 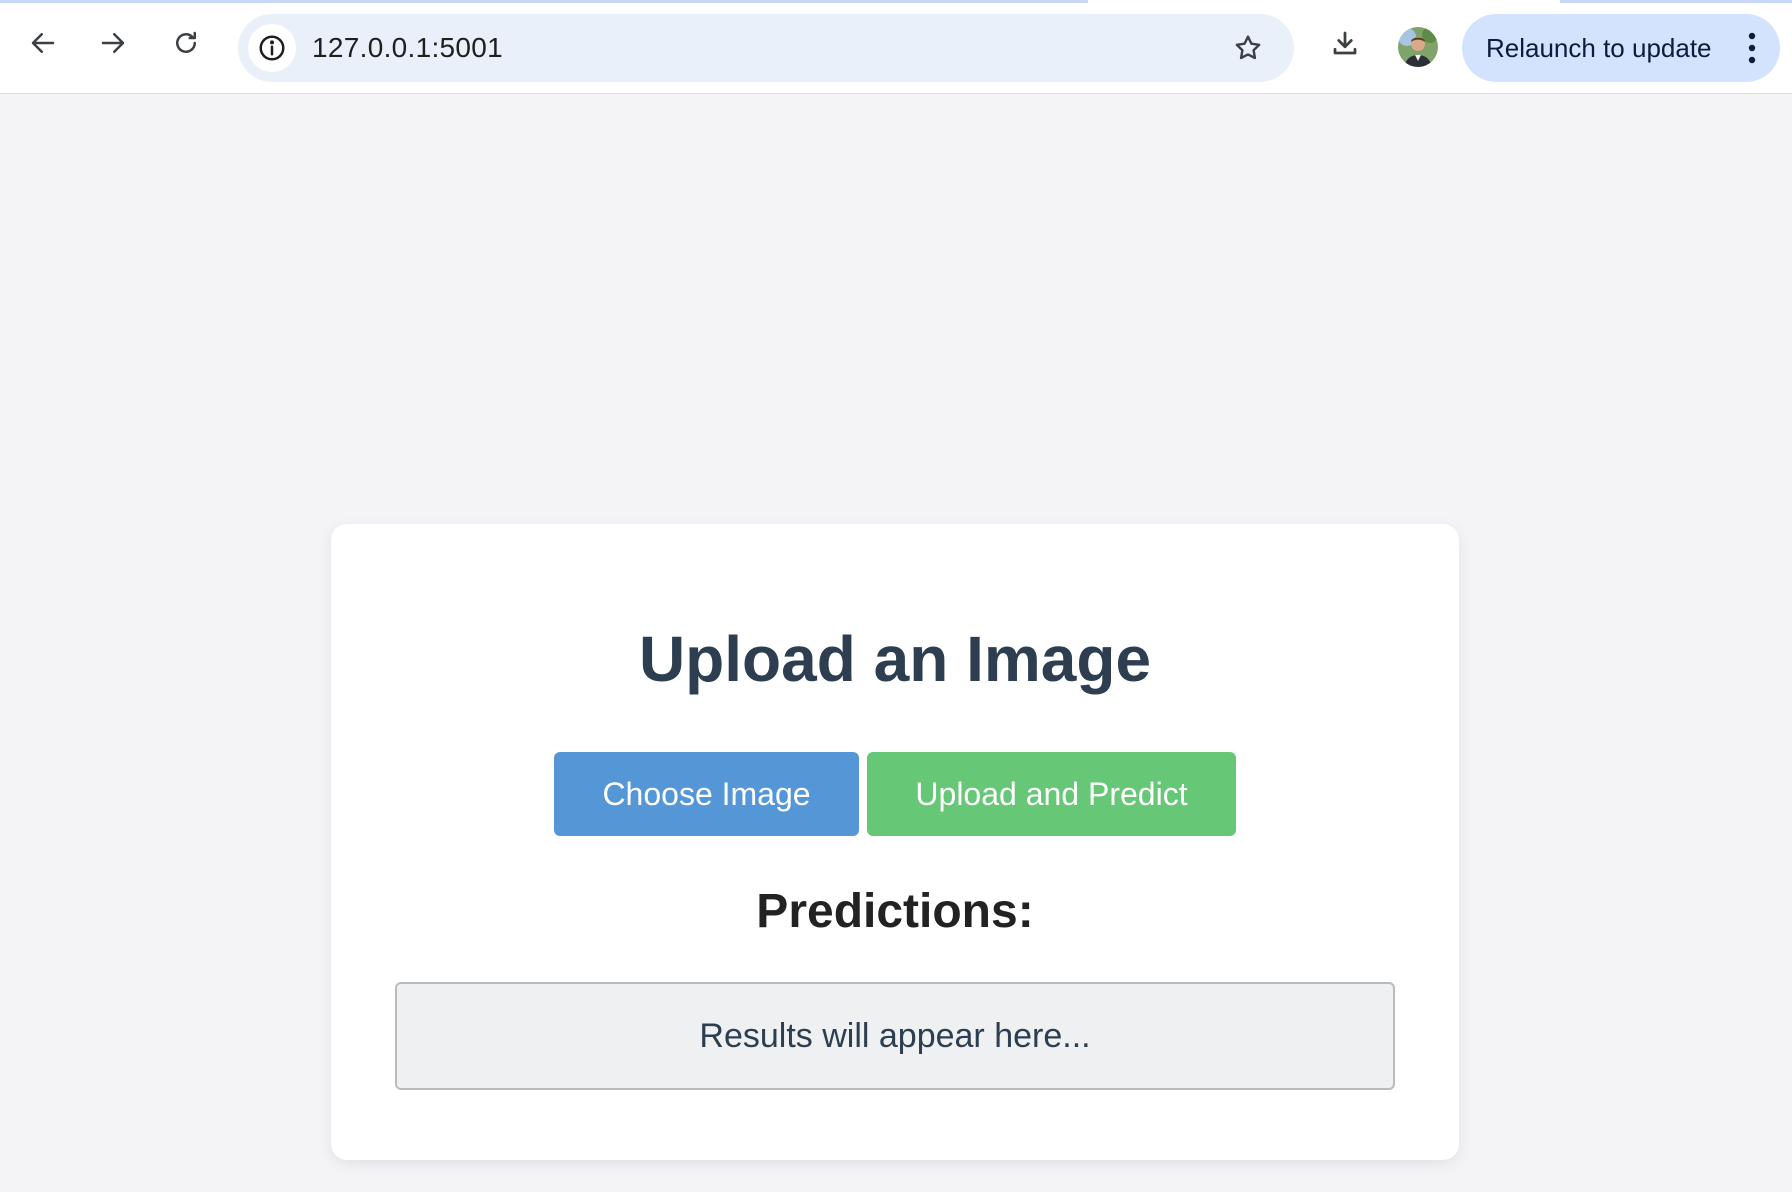 What do you see at coordinates (544, 1) in the screenshot?
I see `tab-strip-edge` at bounding box center [544, 1].